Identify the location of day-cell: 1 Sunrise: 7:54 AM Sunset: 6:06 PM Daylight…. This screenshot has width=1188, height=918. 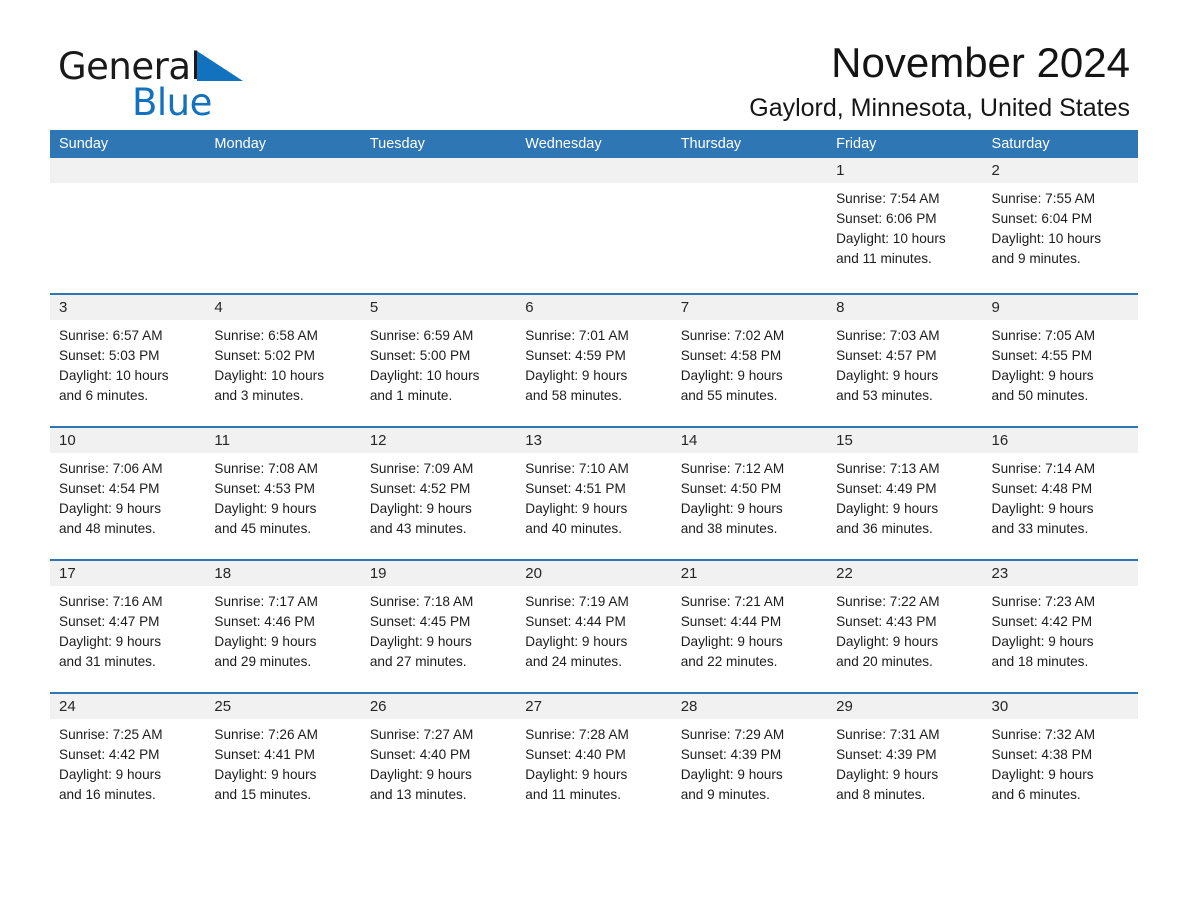
(904, 225).